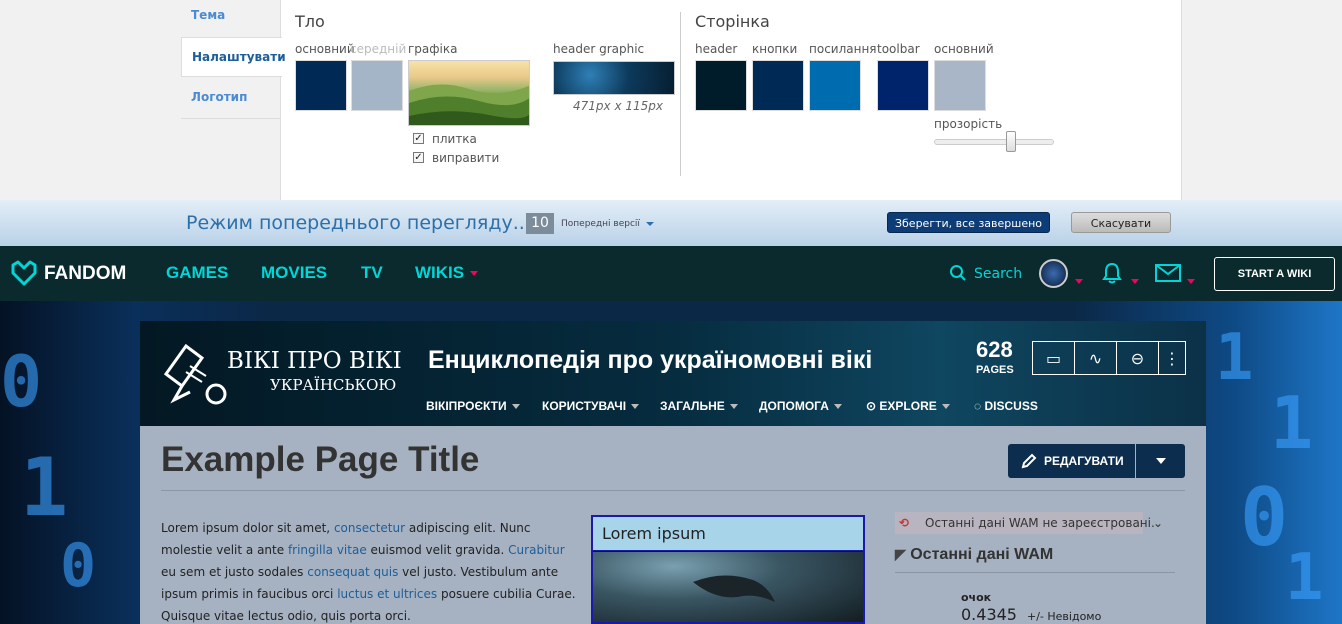 This screenshot has height=624, width=1342. I want to click on wam-divider, so click(1035, 572).